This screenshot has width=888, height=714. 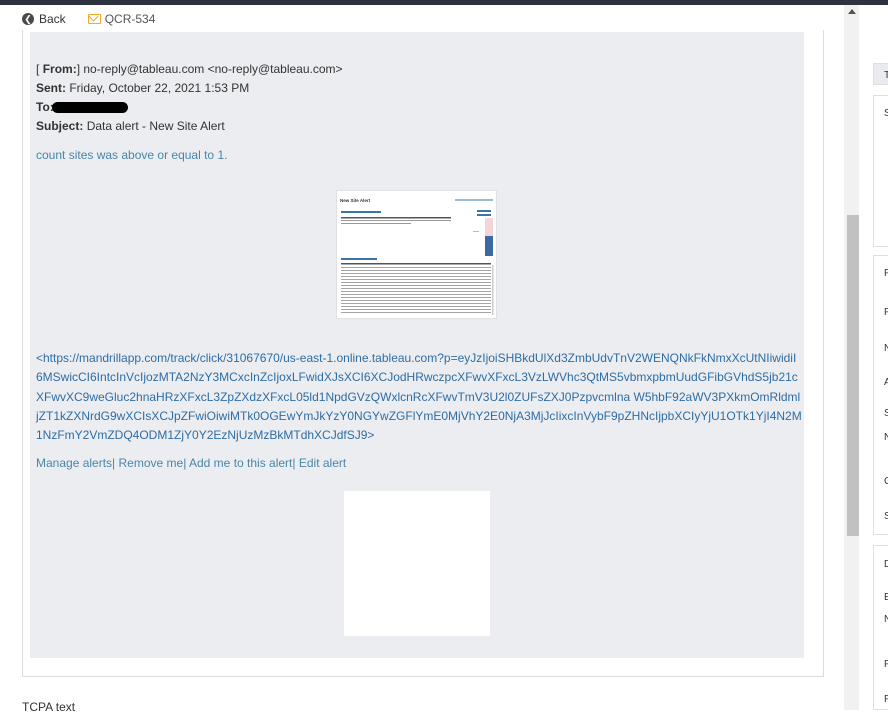 What do you see at coordinates (322, 463) in the screenshot?
I see `edit-alert-link: Edit alert` at bounding box center [322, 463].